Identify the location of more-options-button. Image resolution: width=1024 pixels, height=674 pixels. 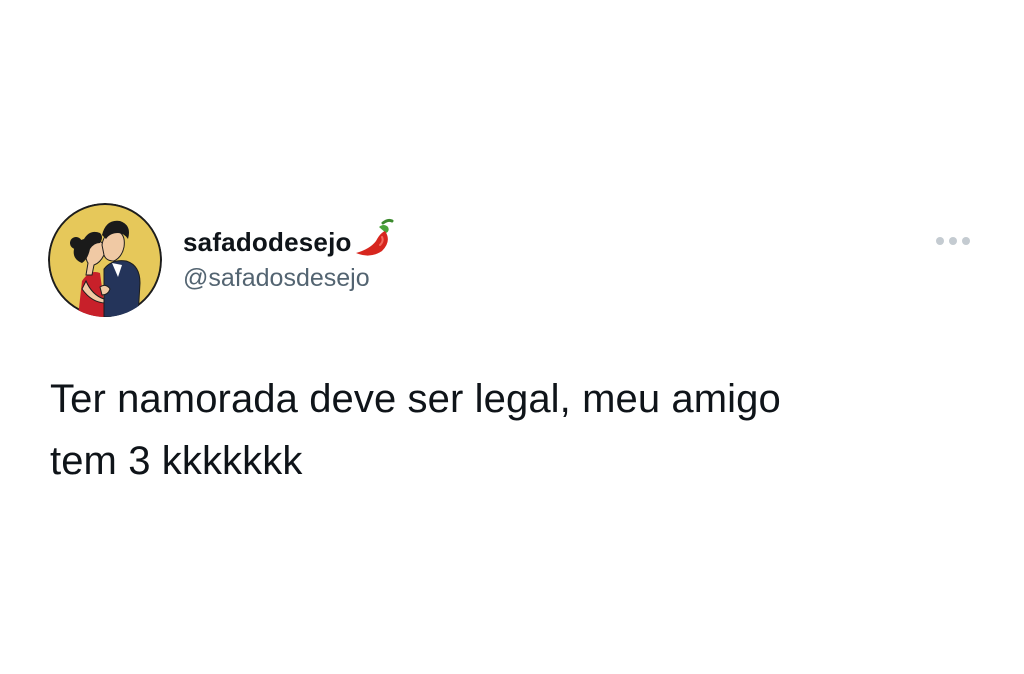
(953, 241).